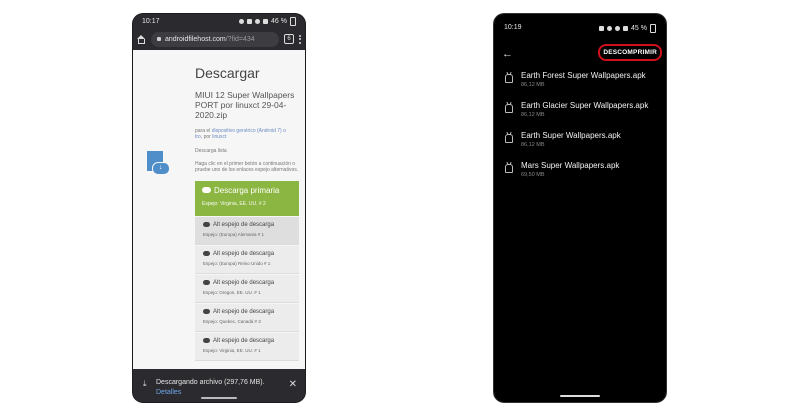 This screenshot has height=420, width=800. What do you see at coordinates (219, 21) in the screenshot?
I see `status-bar: 10:17 46 %` at bounding box center [219, 21].